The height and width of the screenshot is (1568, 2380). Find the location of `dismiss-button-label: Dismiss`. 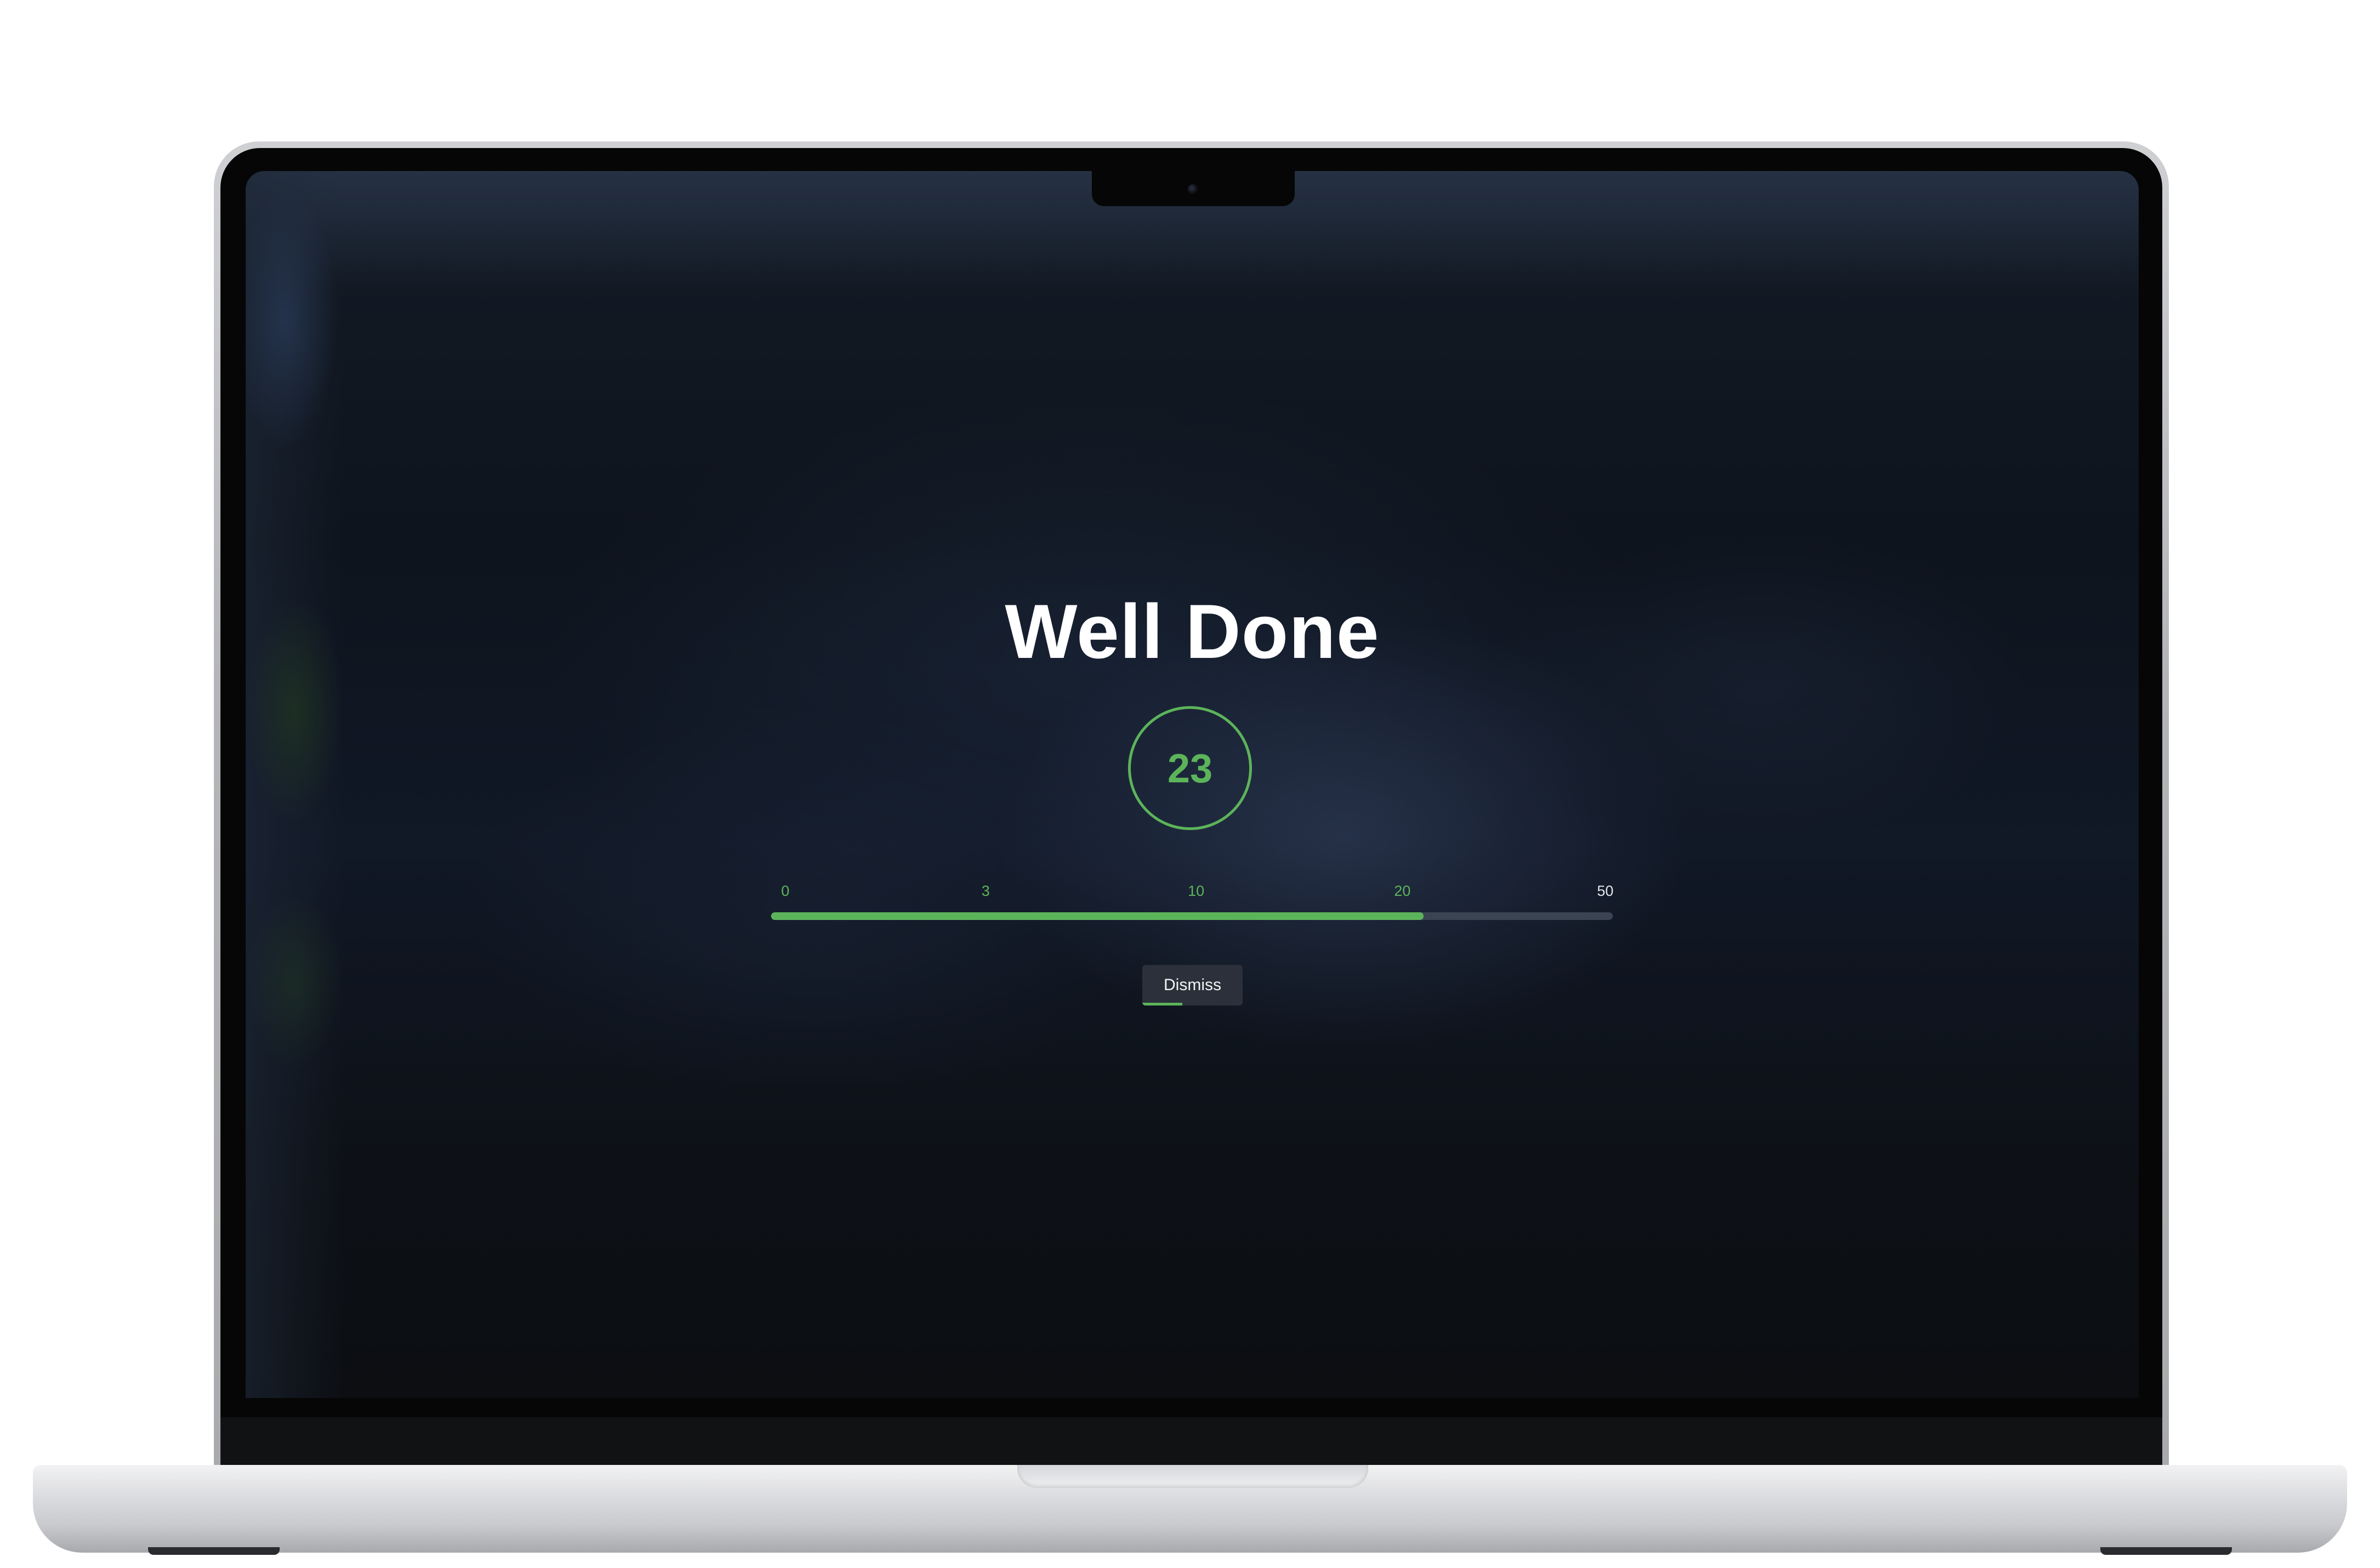

dismiss-button-label: Dismiss is located at coordinates (1192, 985).